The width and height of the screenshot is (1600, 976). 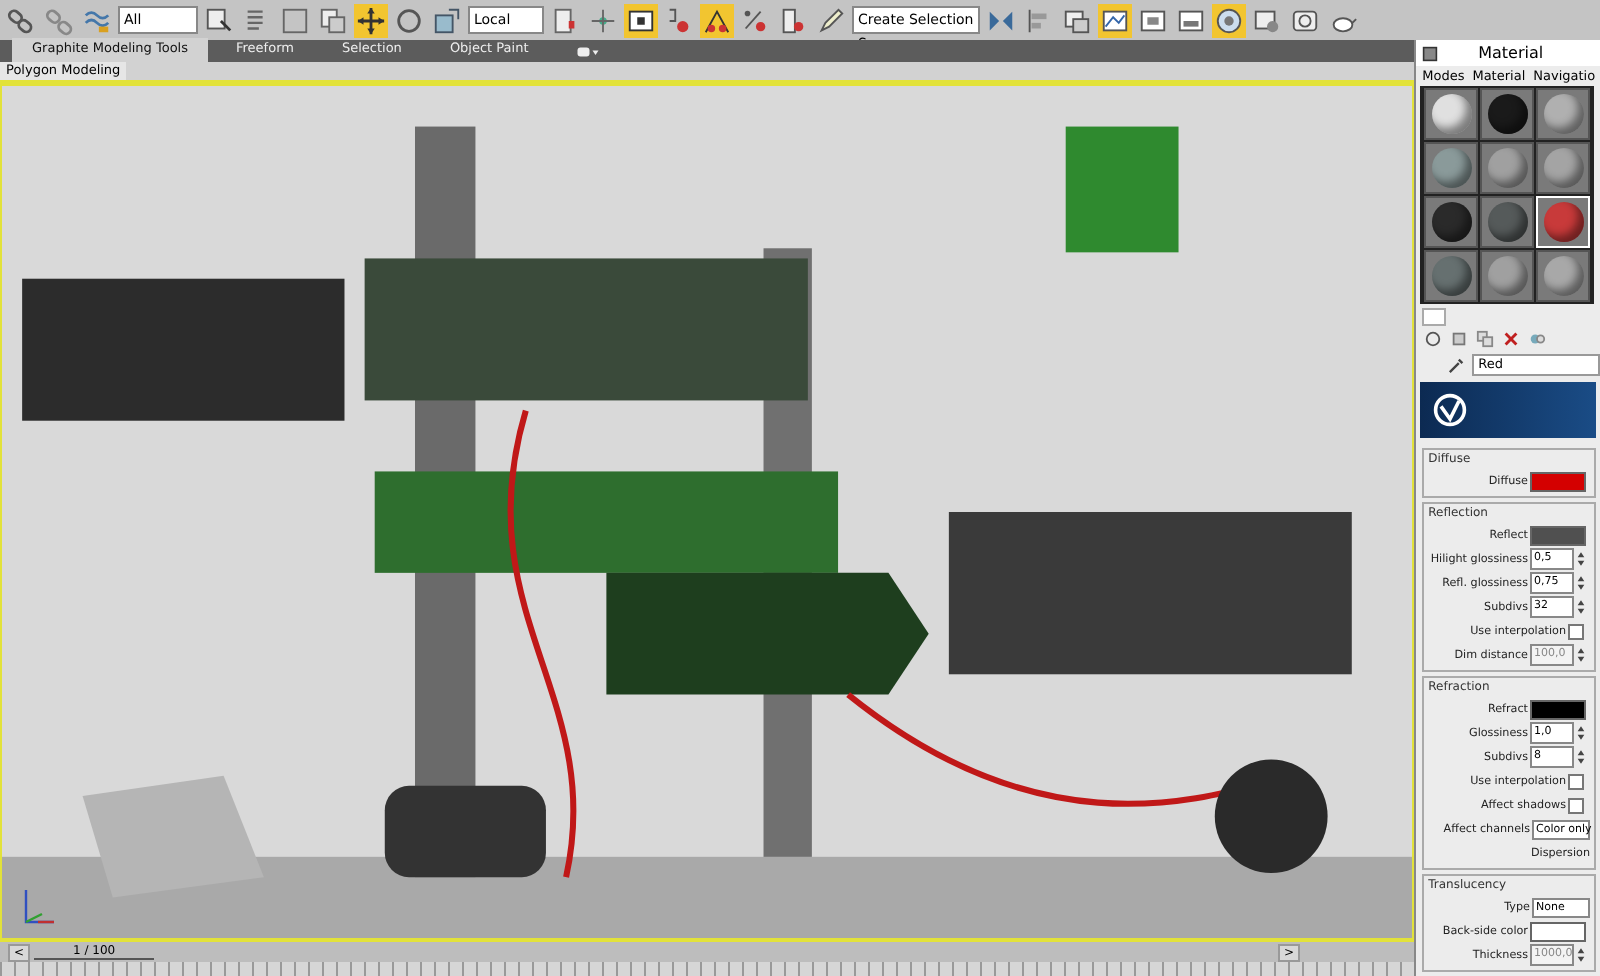 I want to click on move-icon, so click(x=371, y=20).